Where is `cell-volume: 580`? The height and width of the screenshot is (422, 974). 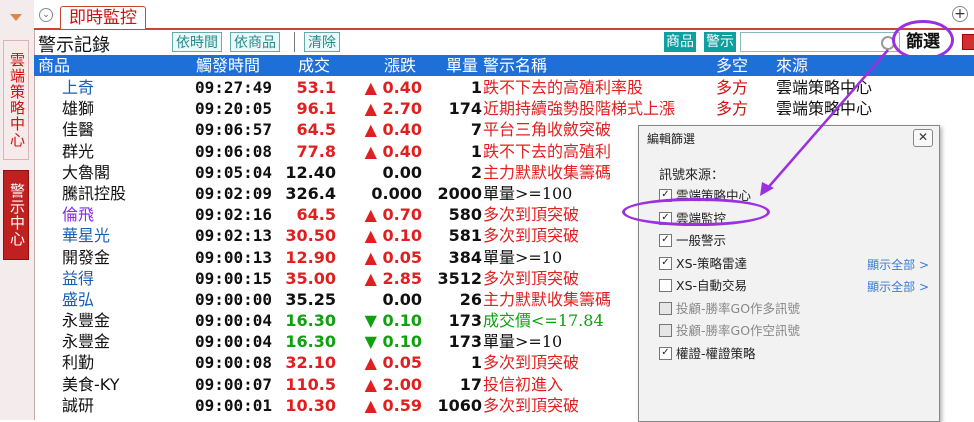
cell-volume: 580 is located at coordinates (465, 215).